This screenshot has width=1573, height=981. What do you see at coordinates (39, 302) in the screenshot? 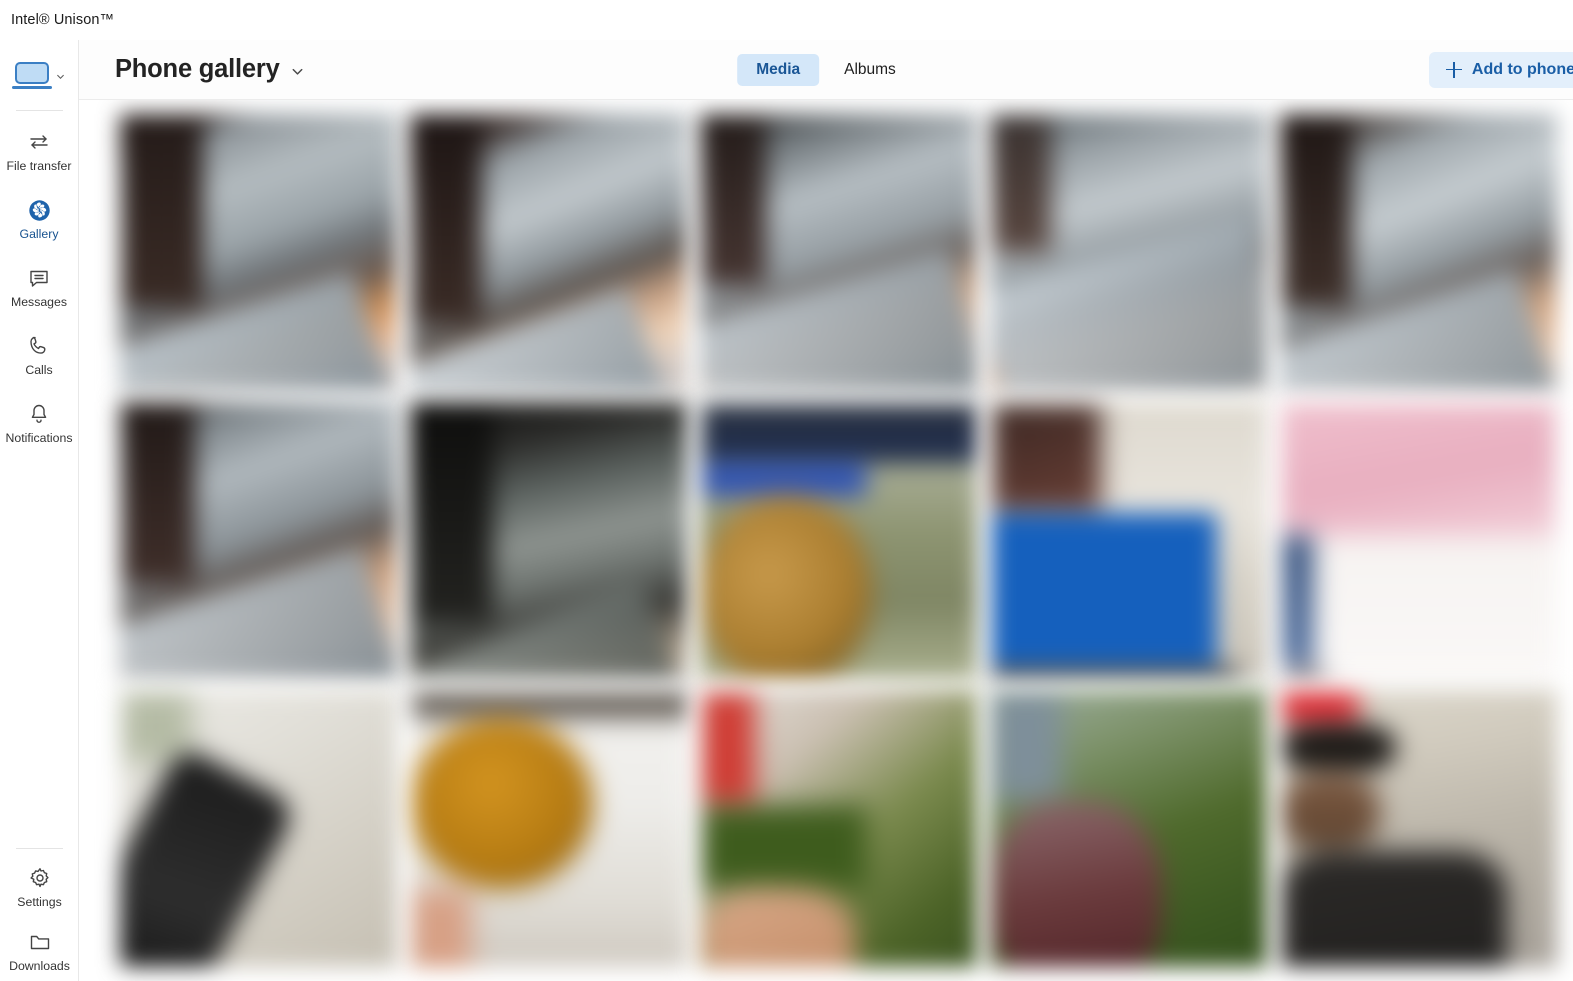
I see `sidebar-item-label: Messages` at bounding box center [39, 302].